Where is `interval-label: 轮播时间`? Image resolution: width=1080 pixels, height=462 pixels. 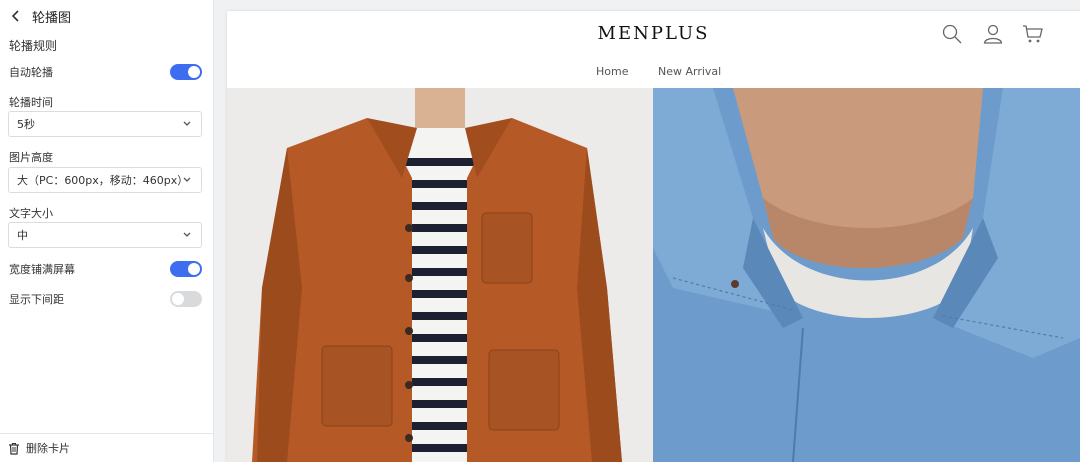 interval-label: 轮播时间 is located at coordinates (31, 102).